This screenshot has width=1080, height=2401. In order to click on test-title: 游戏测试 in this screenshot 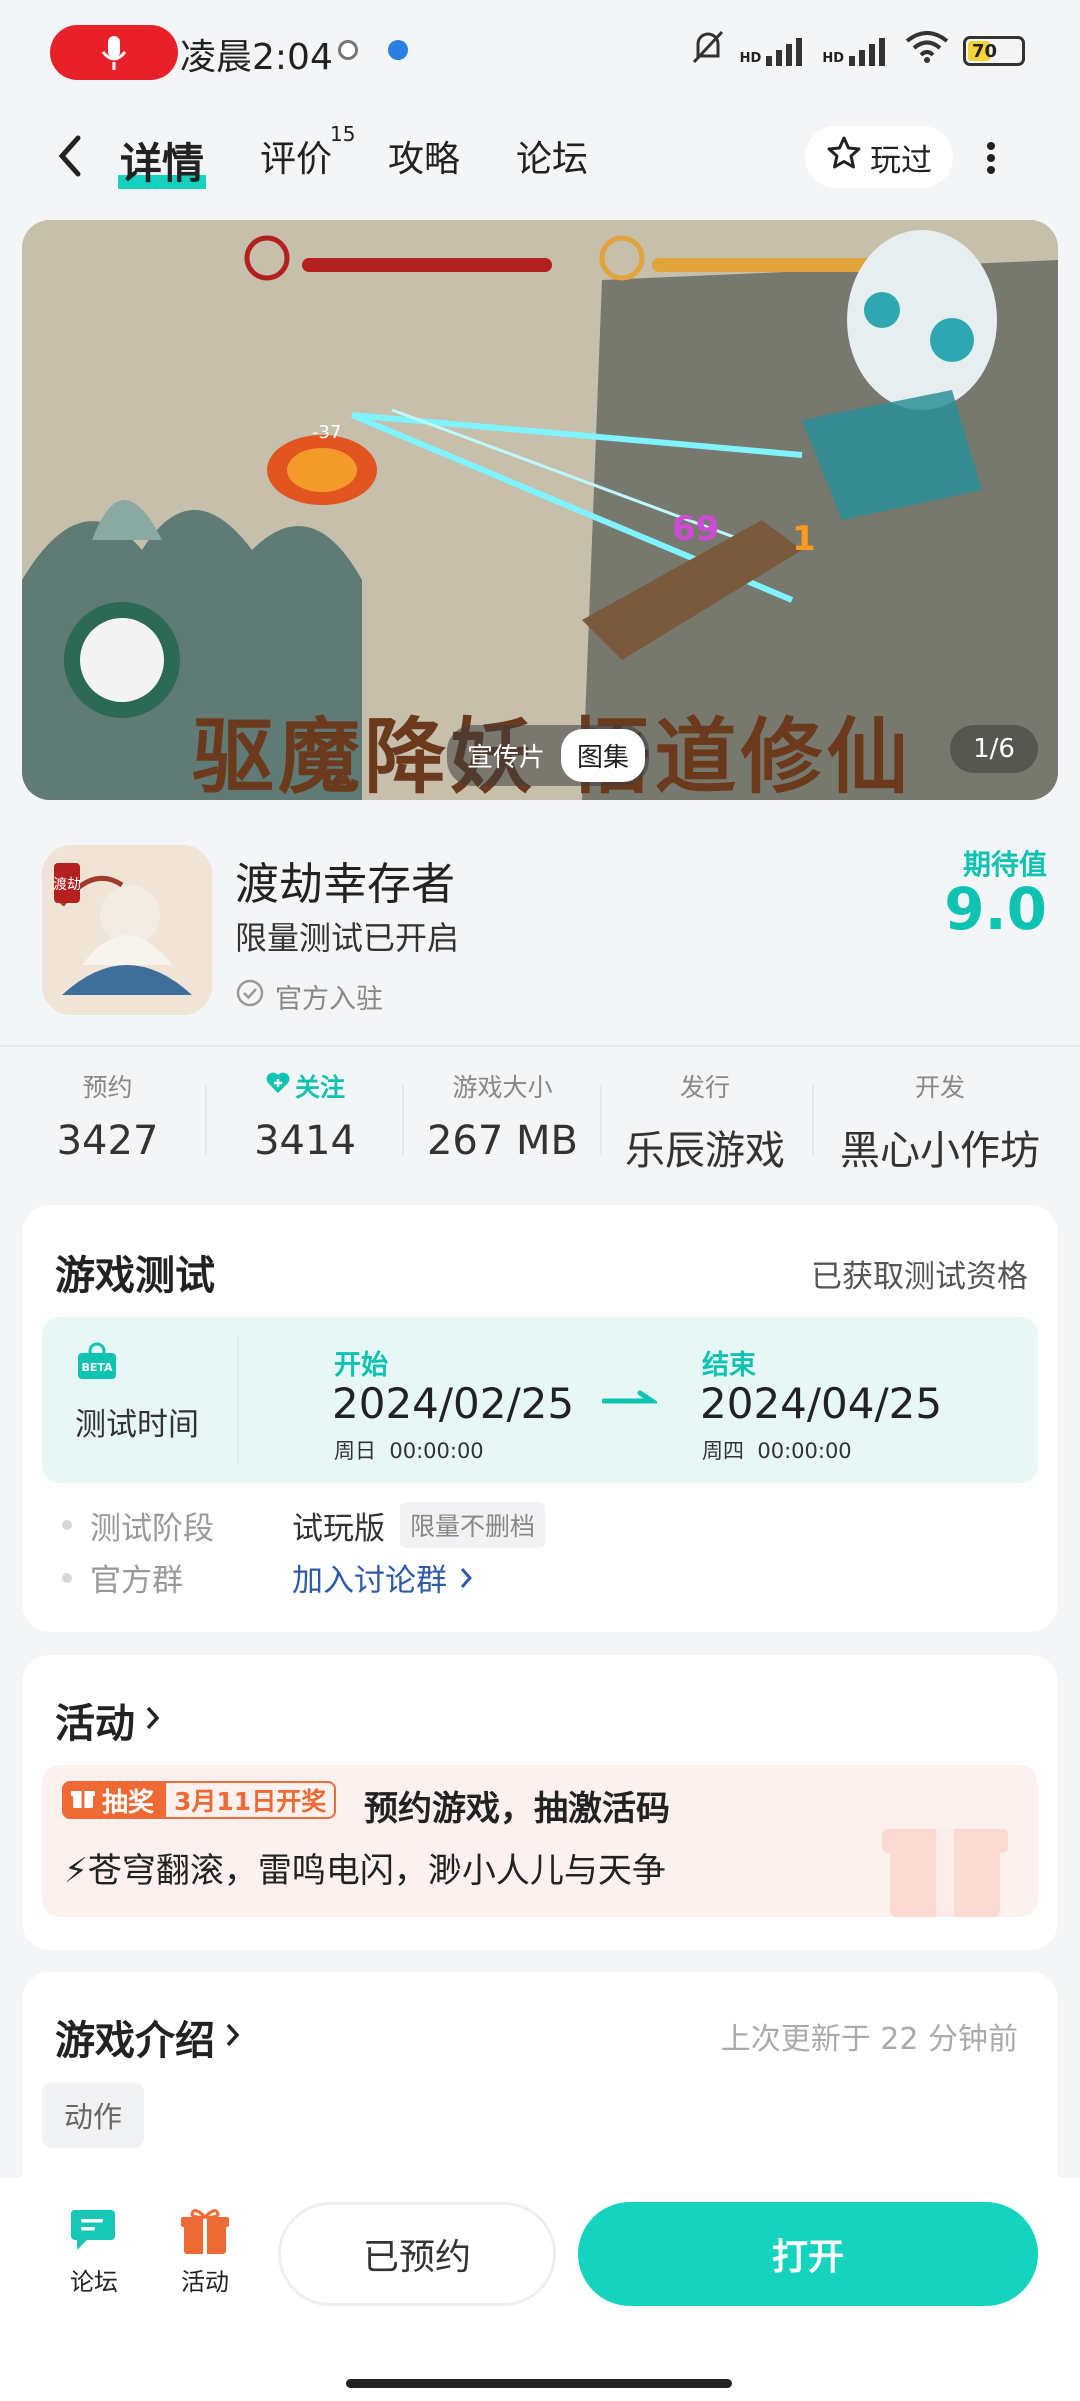, I will do `click(135, 1276)`.